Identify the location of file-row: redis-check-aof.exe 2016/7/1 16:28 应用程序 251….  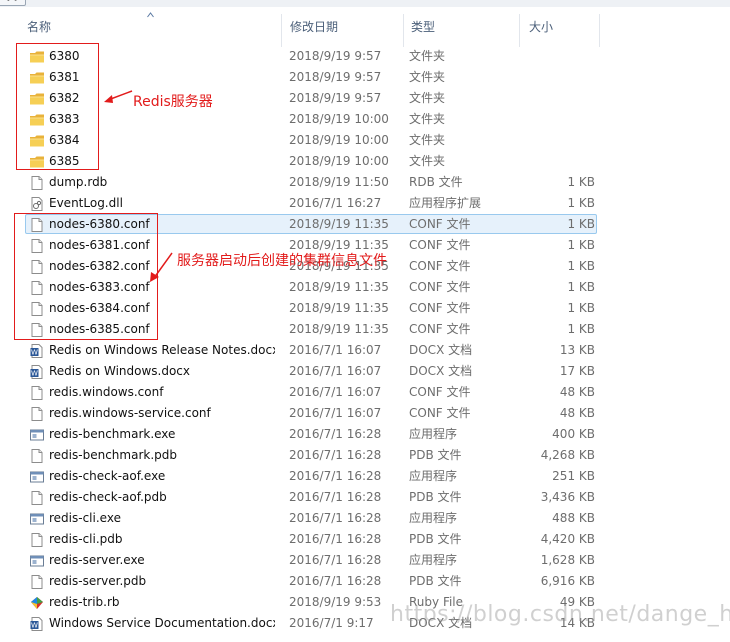
(365, 476).